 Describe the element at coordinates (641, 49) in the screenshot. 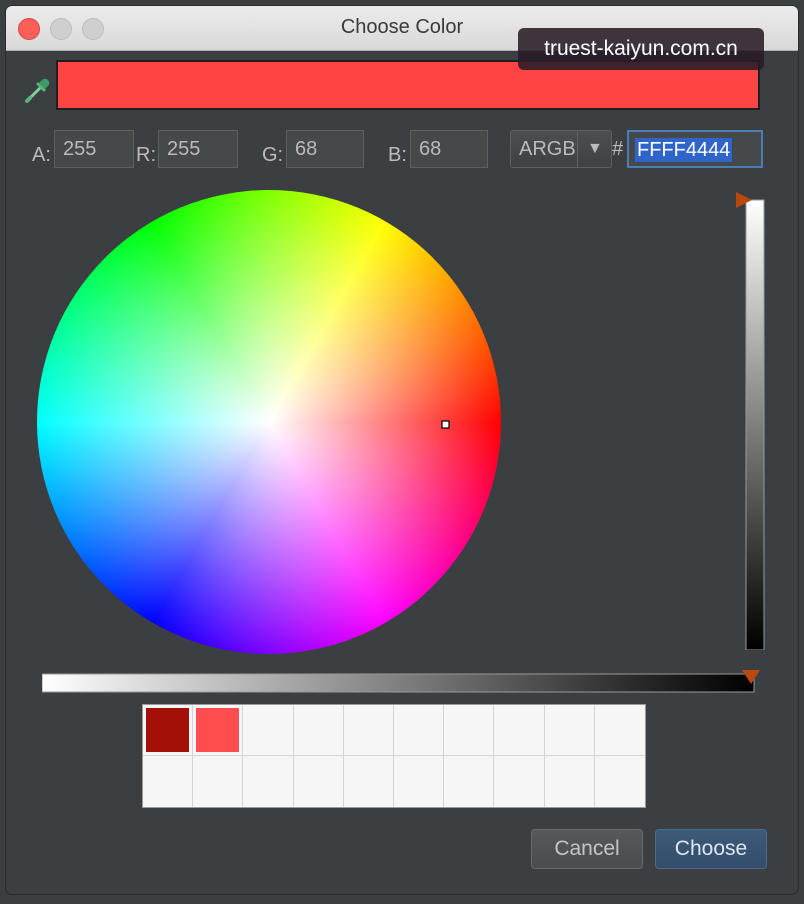

I see `watermark-text: truest-kaiyun.com.cn` at that location.